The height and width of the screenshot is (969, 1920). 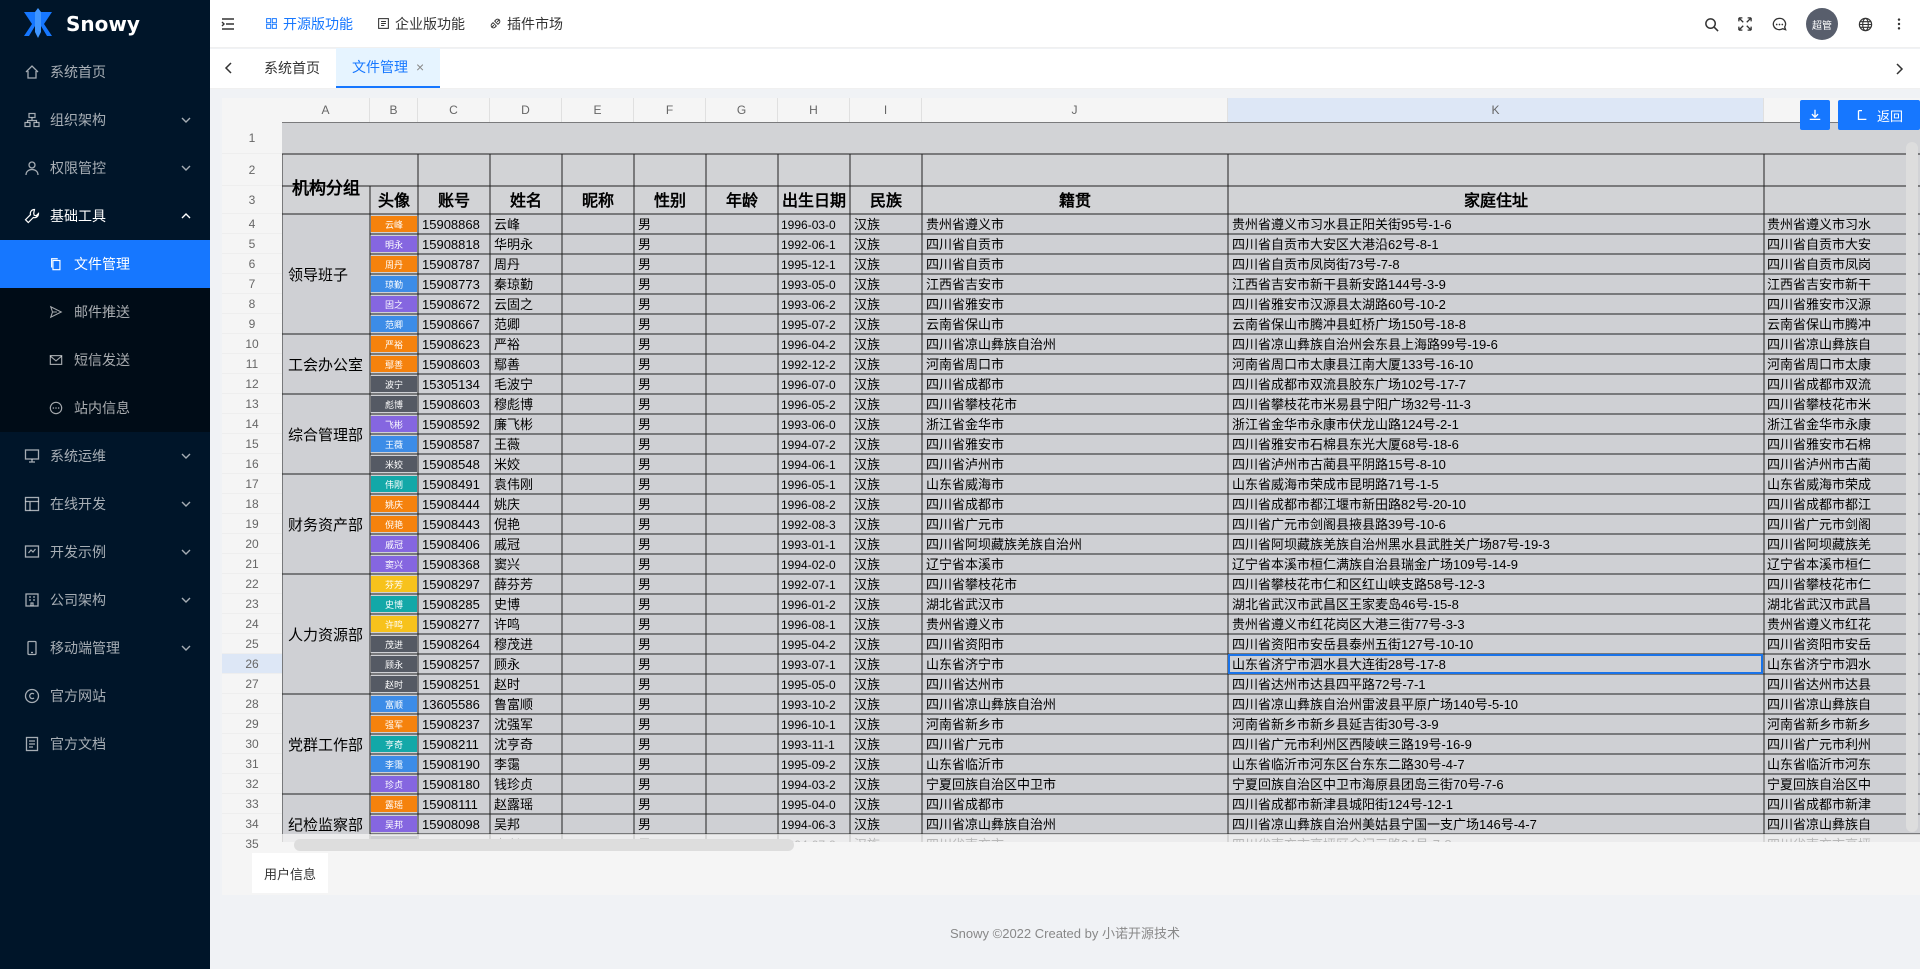 I want to click on tabs-scroll-right-button, so click(x=1899, y=69).